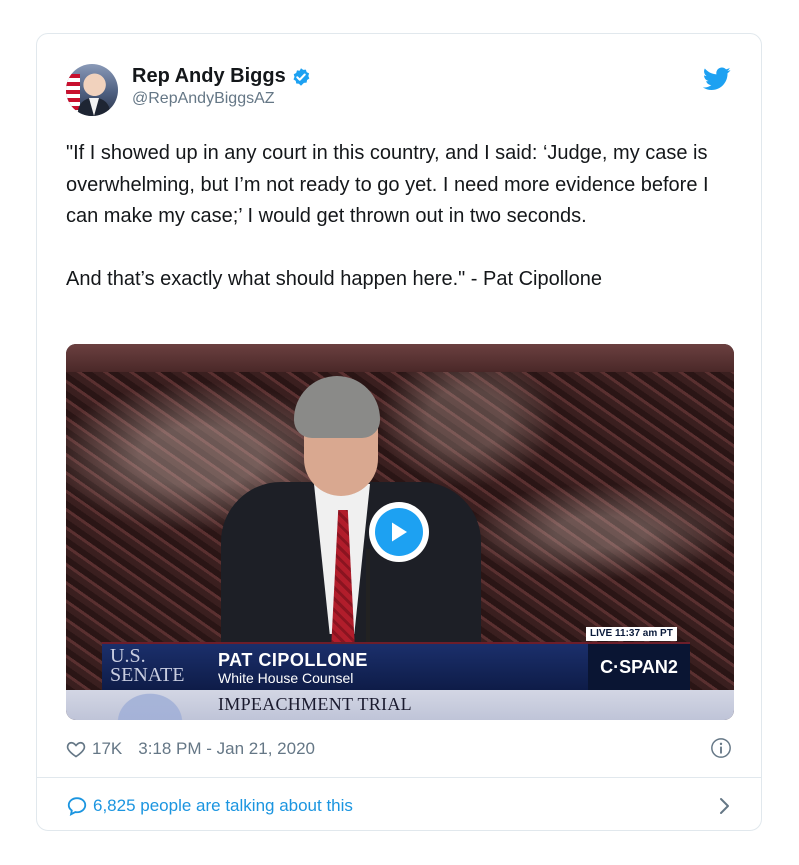 The image size is (799, 865). Describe the element at coordinates (315, 704) in the screenshot. I see `lower-third-text: IMPEACHMENT TRIAL` at that location.